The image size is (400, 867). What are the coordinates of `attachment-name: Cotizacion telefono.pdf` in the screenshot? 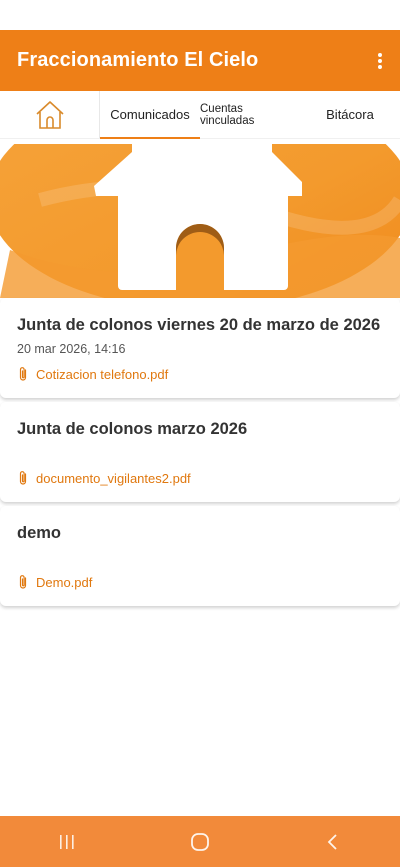 It's located at (102, 374).